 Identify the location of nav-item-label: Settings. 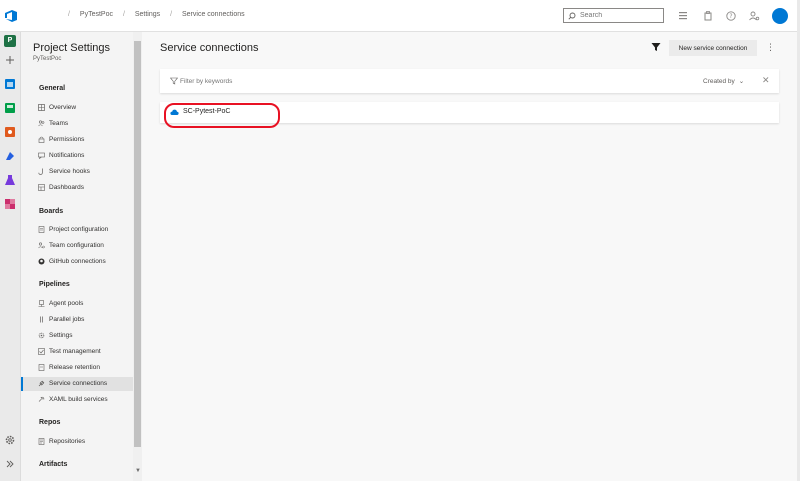
(61, 335).